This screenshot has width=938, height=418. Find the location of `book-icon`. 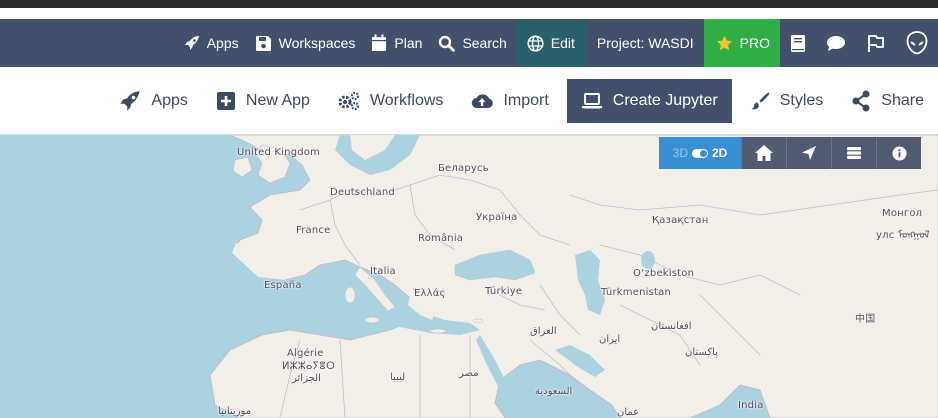

book-icon is located at coordinates (798, 43).